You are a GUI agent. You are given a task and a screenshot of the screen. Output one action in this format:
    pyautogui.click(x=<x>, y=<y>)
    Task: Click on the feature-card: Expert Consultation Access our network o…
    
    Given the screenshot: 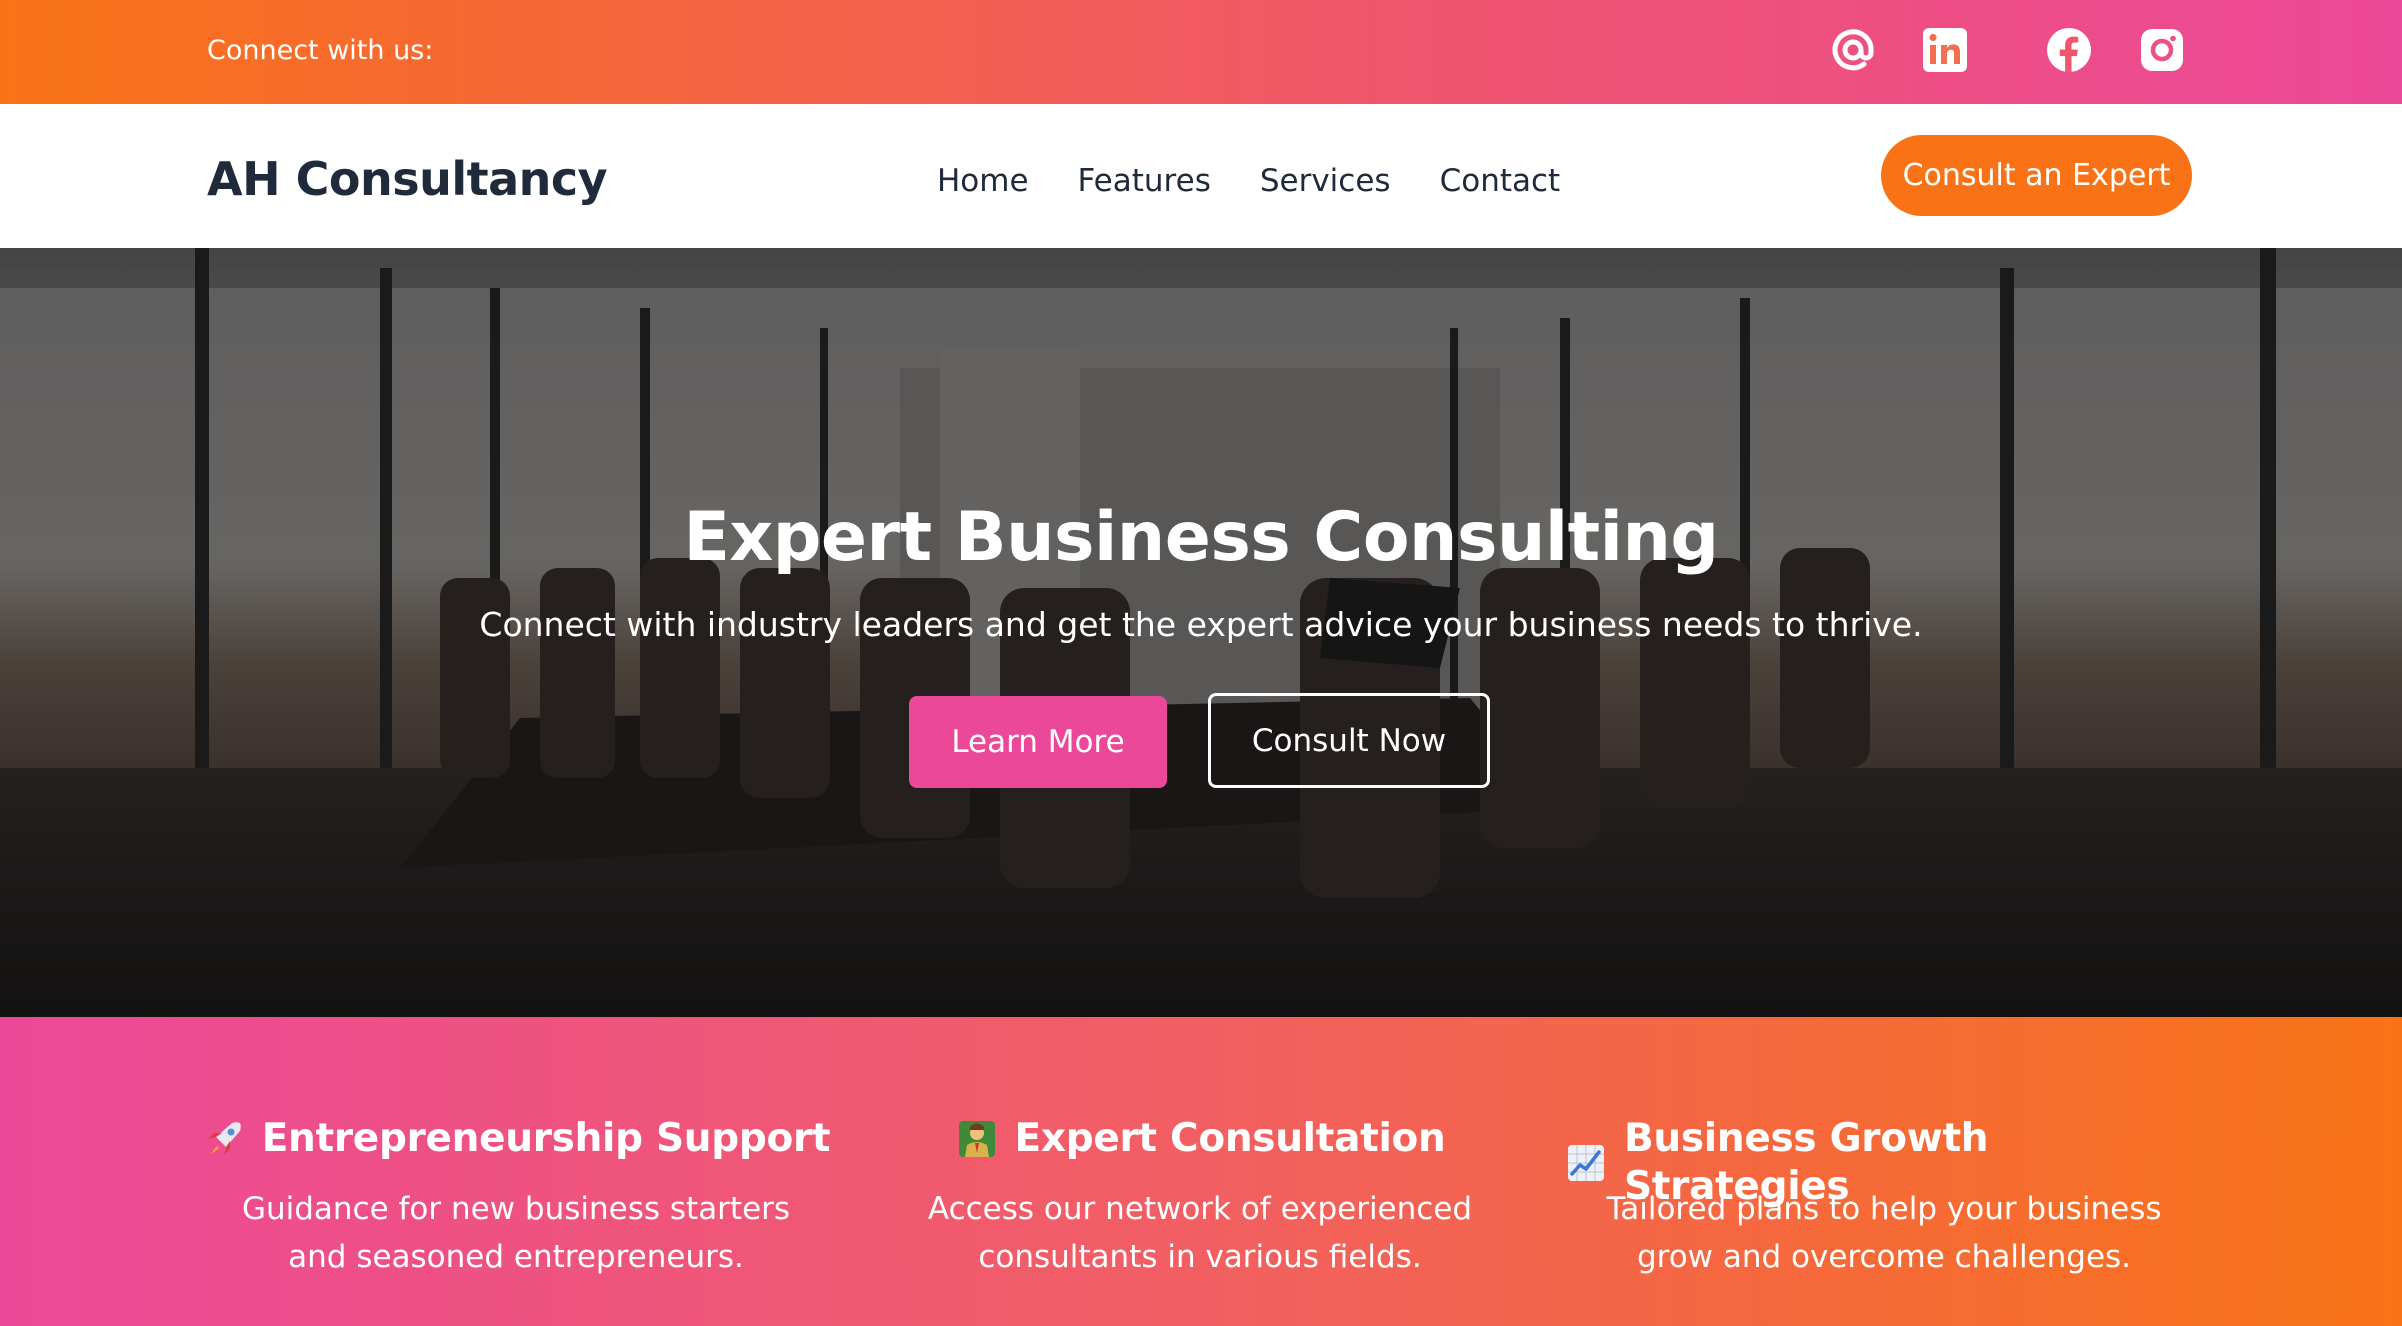 What is the action you would take?
    pyautogui.click(x=1200, y=1171)
    